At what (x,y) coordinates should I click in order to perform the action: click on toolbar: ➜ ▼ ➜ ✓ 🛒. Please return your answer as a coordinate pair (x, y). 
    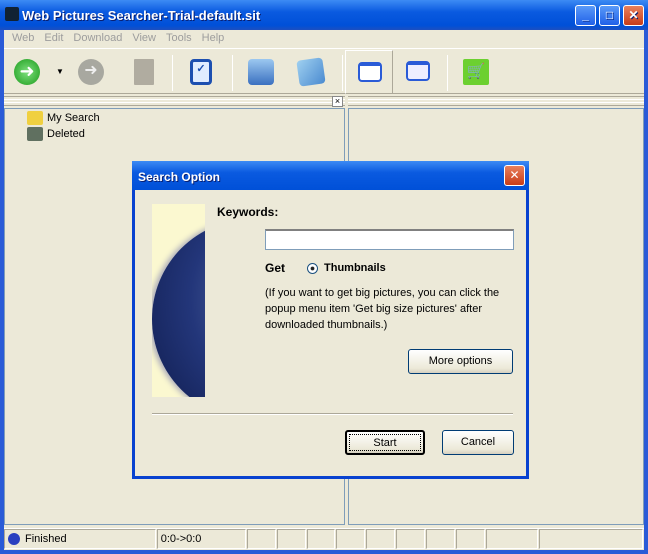
    Looking at the image, I should click on (324, 71).